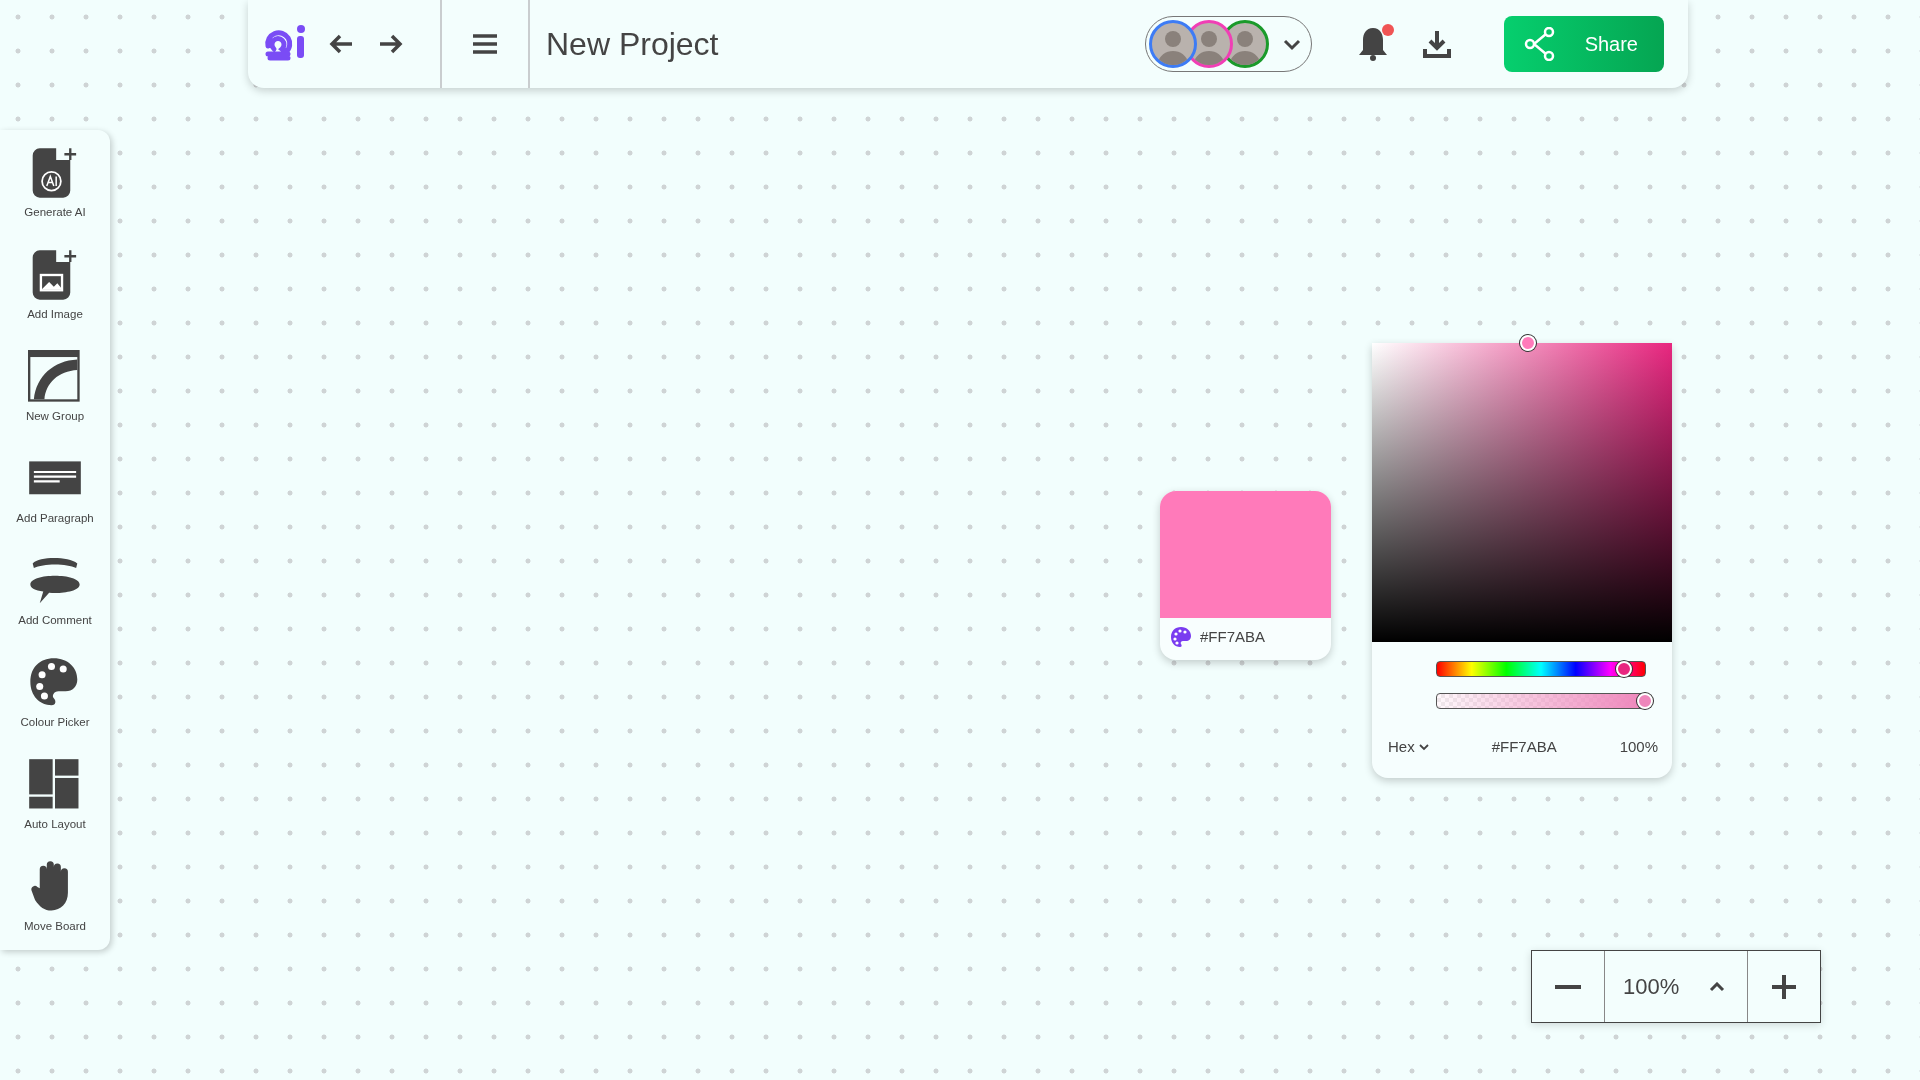 Image resolution: width=1920 pixels, height=1080 pixels. I want to click on frame-icon, so click(55, 377).